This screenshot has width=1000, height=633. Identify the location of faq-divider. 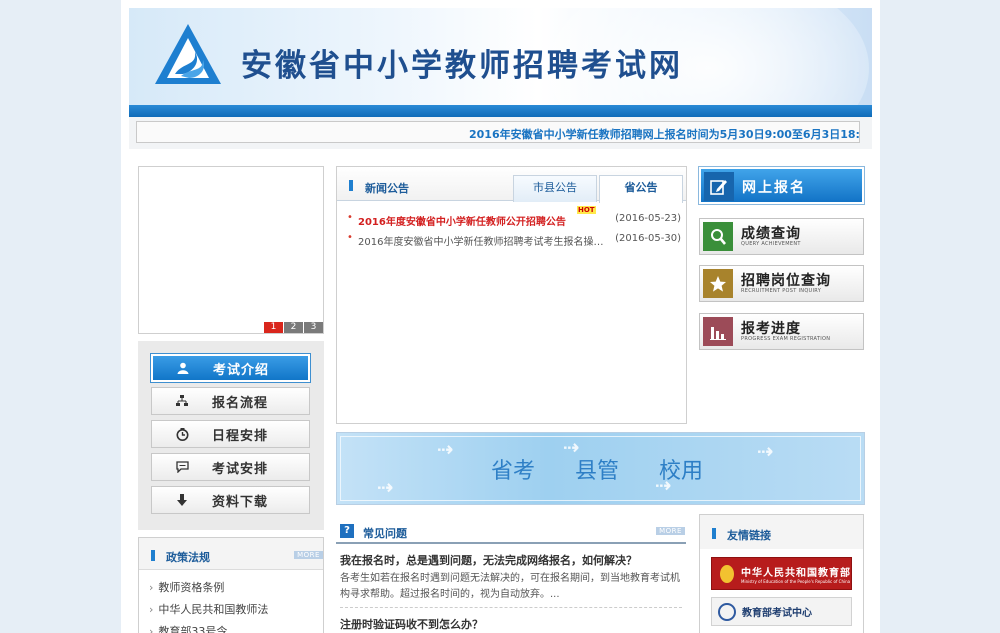
(511, 607).